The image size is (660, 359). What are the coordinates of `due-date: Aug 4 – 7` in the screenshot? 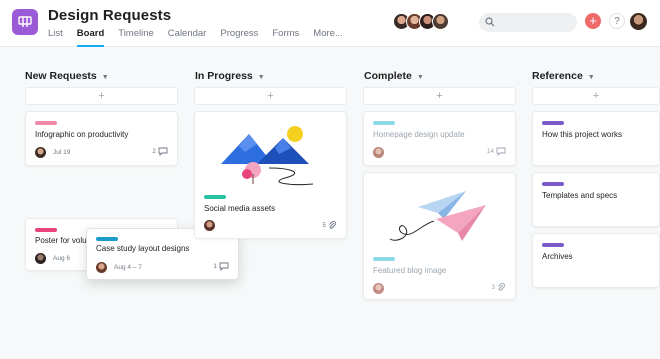 It's located at (128, 267).